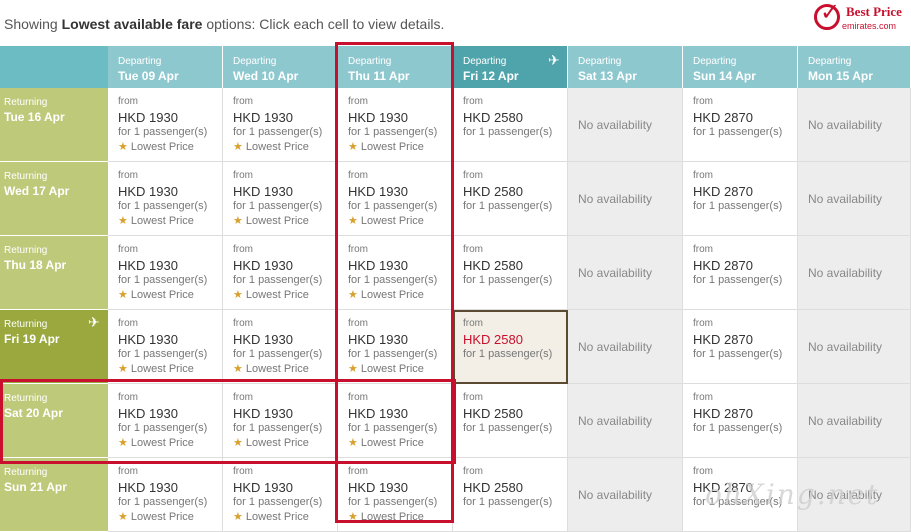 The image size is (911, 532). What do you see at coordinates (54, 125) in the screenshot?
I see `returning-header-tue-16: Returning Tue 16 Apr` at bounding box center [54, 125].